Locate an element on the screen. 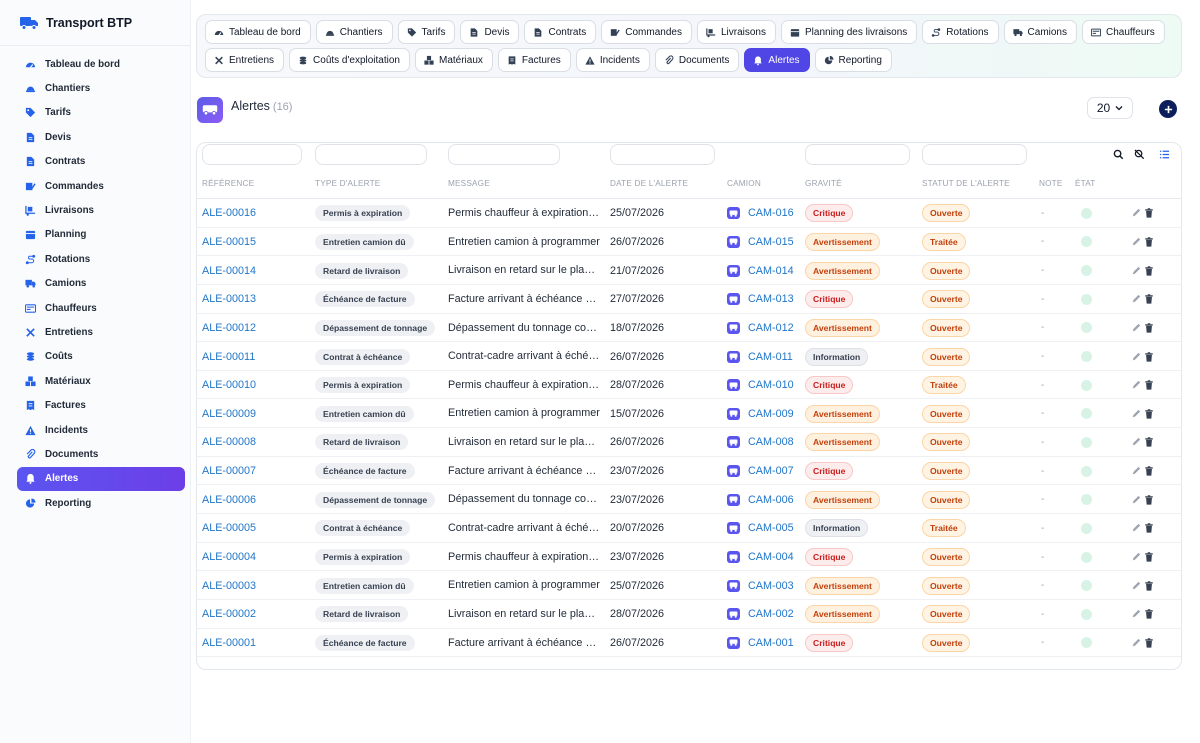 The height and width of the screenshot is (743, 1200). add-alert-button is located at coordinates (1168, 109).